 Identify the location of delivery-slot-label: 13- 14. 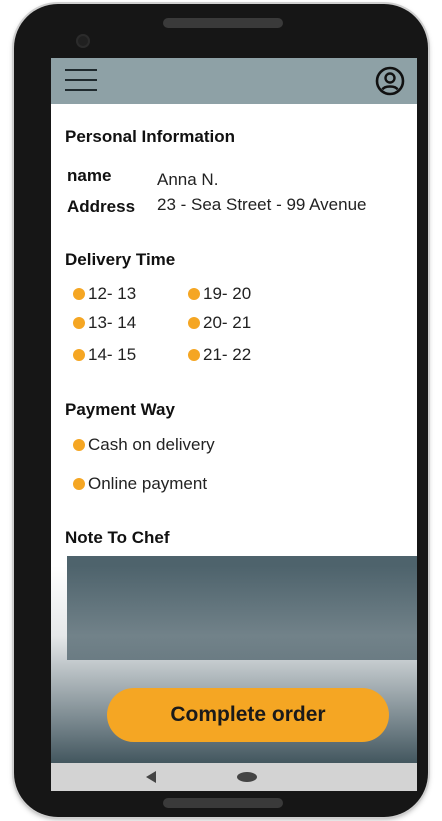
(112, 322).